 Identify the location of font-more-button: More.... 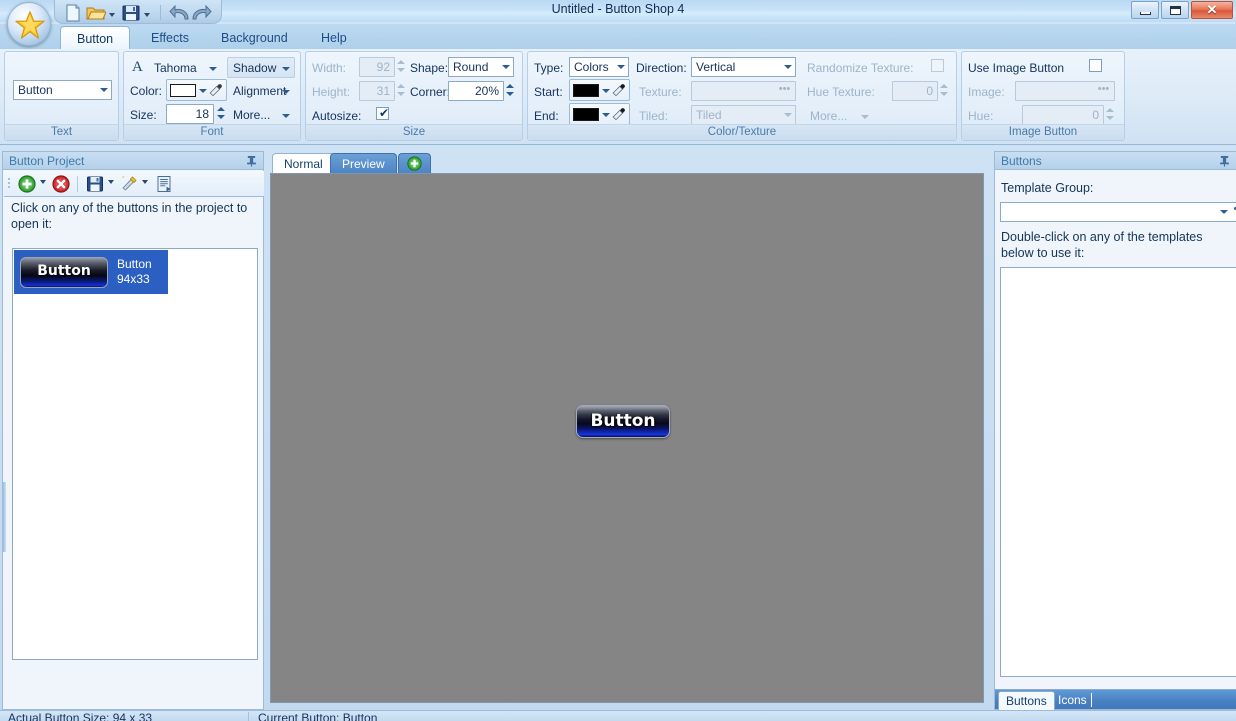
(261, 114).